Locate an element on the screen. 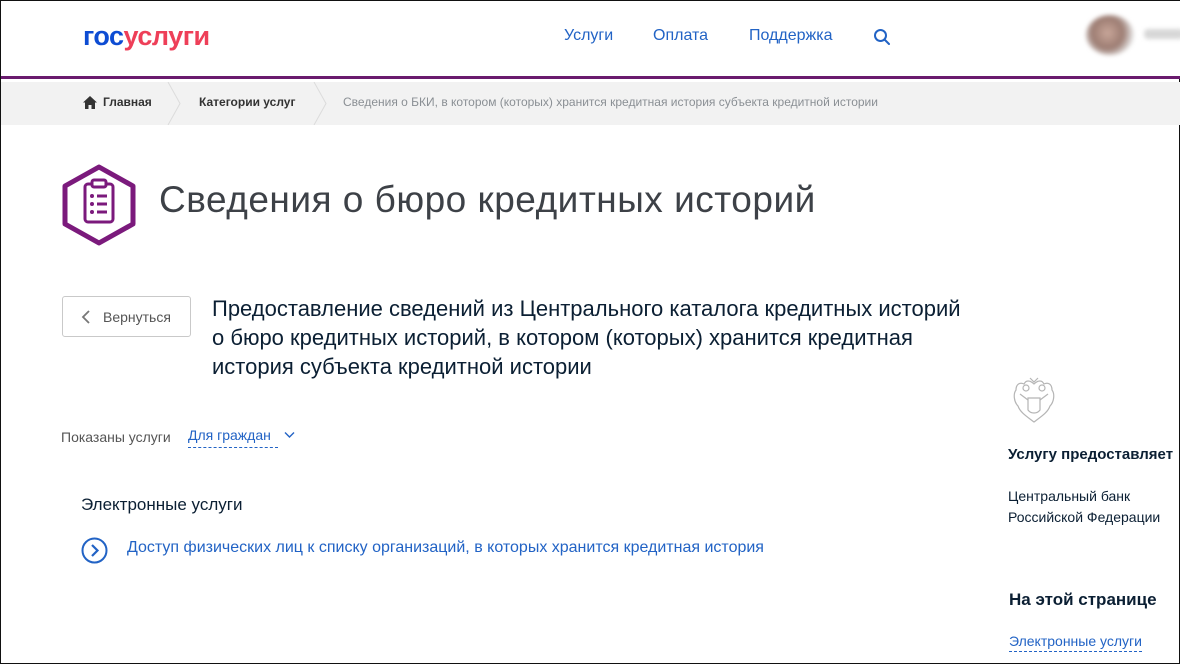 The image size is (1180, 664). on-this-page-title: На этой странице is located at coordinates (1083, 599).